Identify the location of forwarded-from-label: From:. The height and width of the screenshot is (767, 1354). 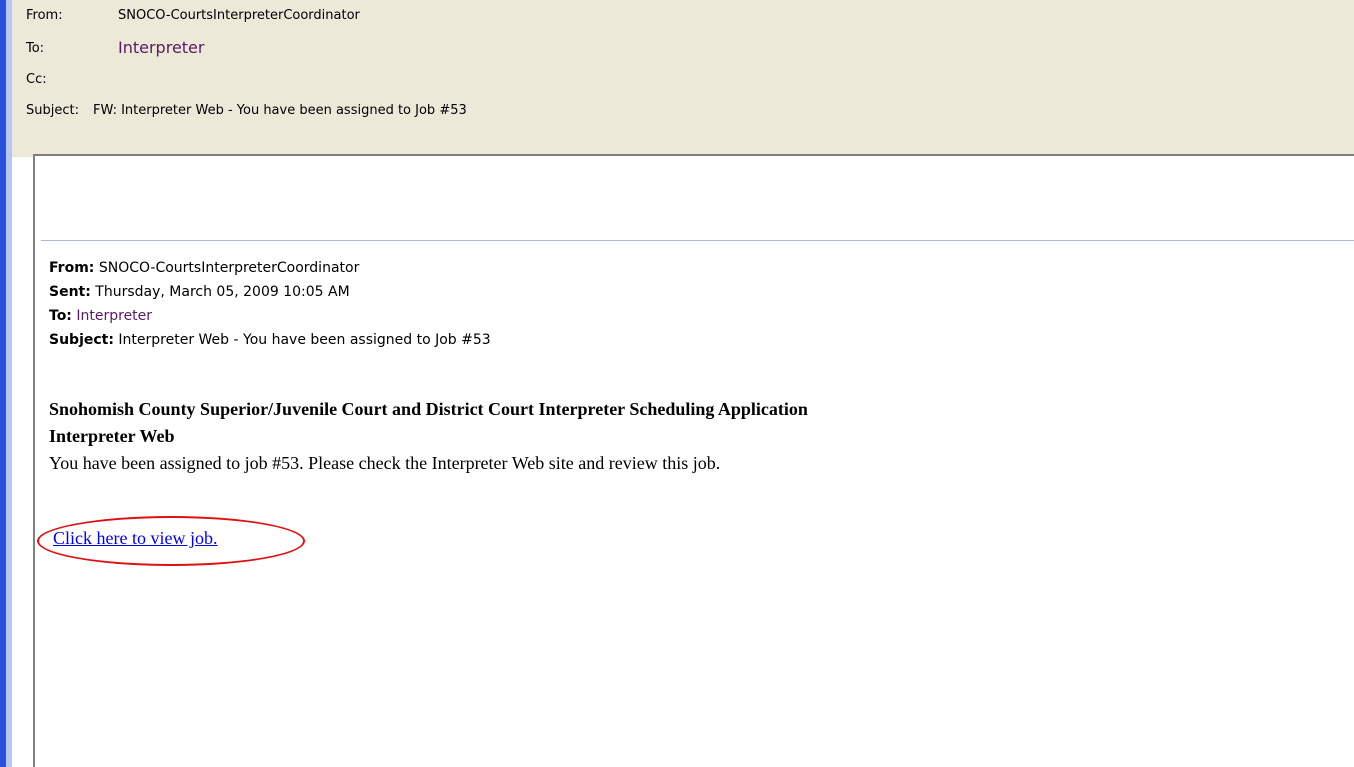
(72, 268).